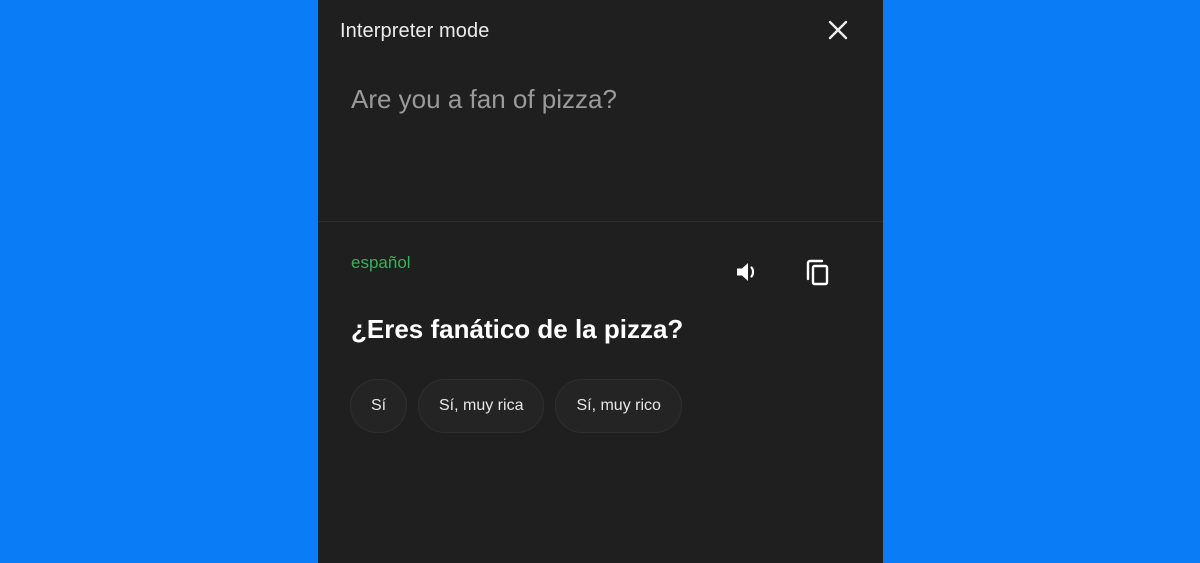 The height and width of the screenshot is (563, 1200). I want to click on close-button, so click(838, 32).